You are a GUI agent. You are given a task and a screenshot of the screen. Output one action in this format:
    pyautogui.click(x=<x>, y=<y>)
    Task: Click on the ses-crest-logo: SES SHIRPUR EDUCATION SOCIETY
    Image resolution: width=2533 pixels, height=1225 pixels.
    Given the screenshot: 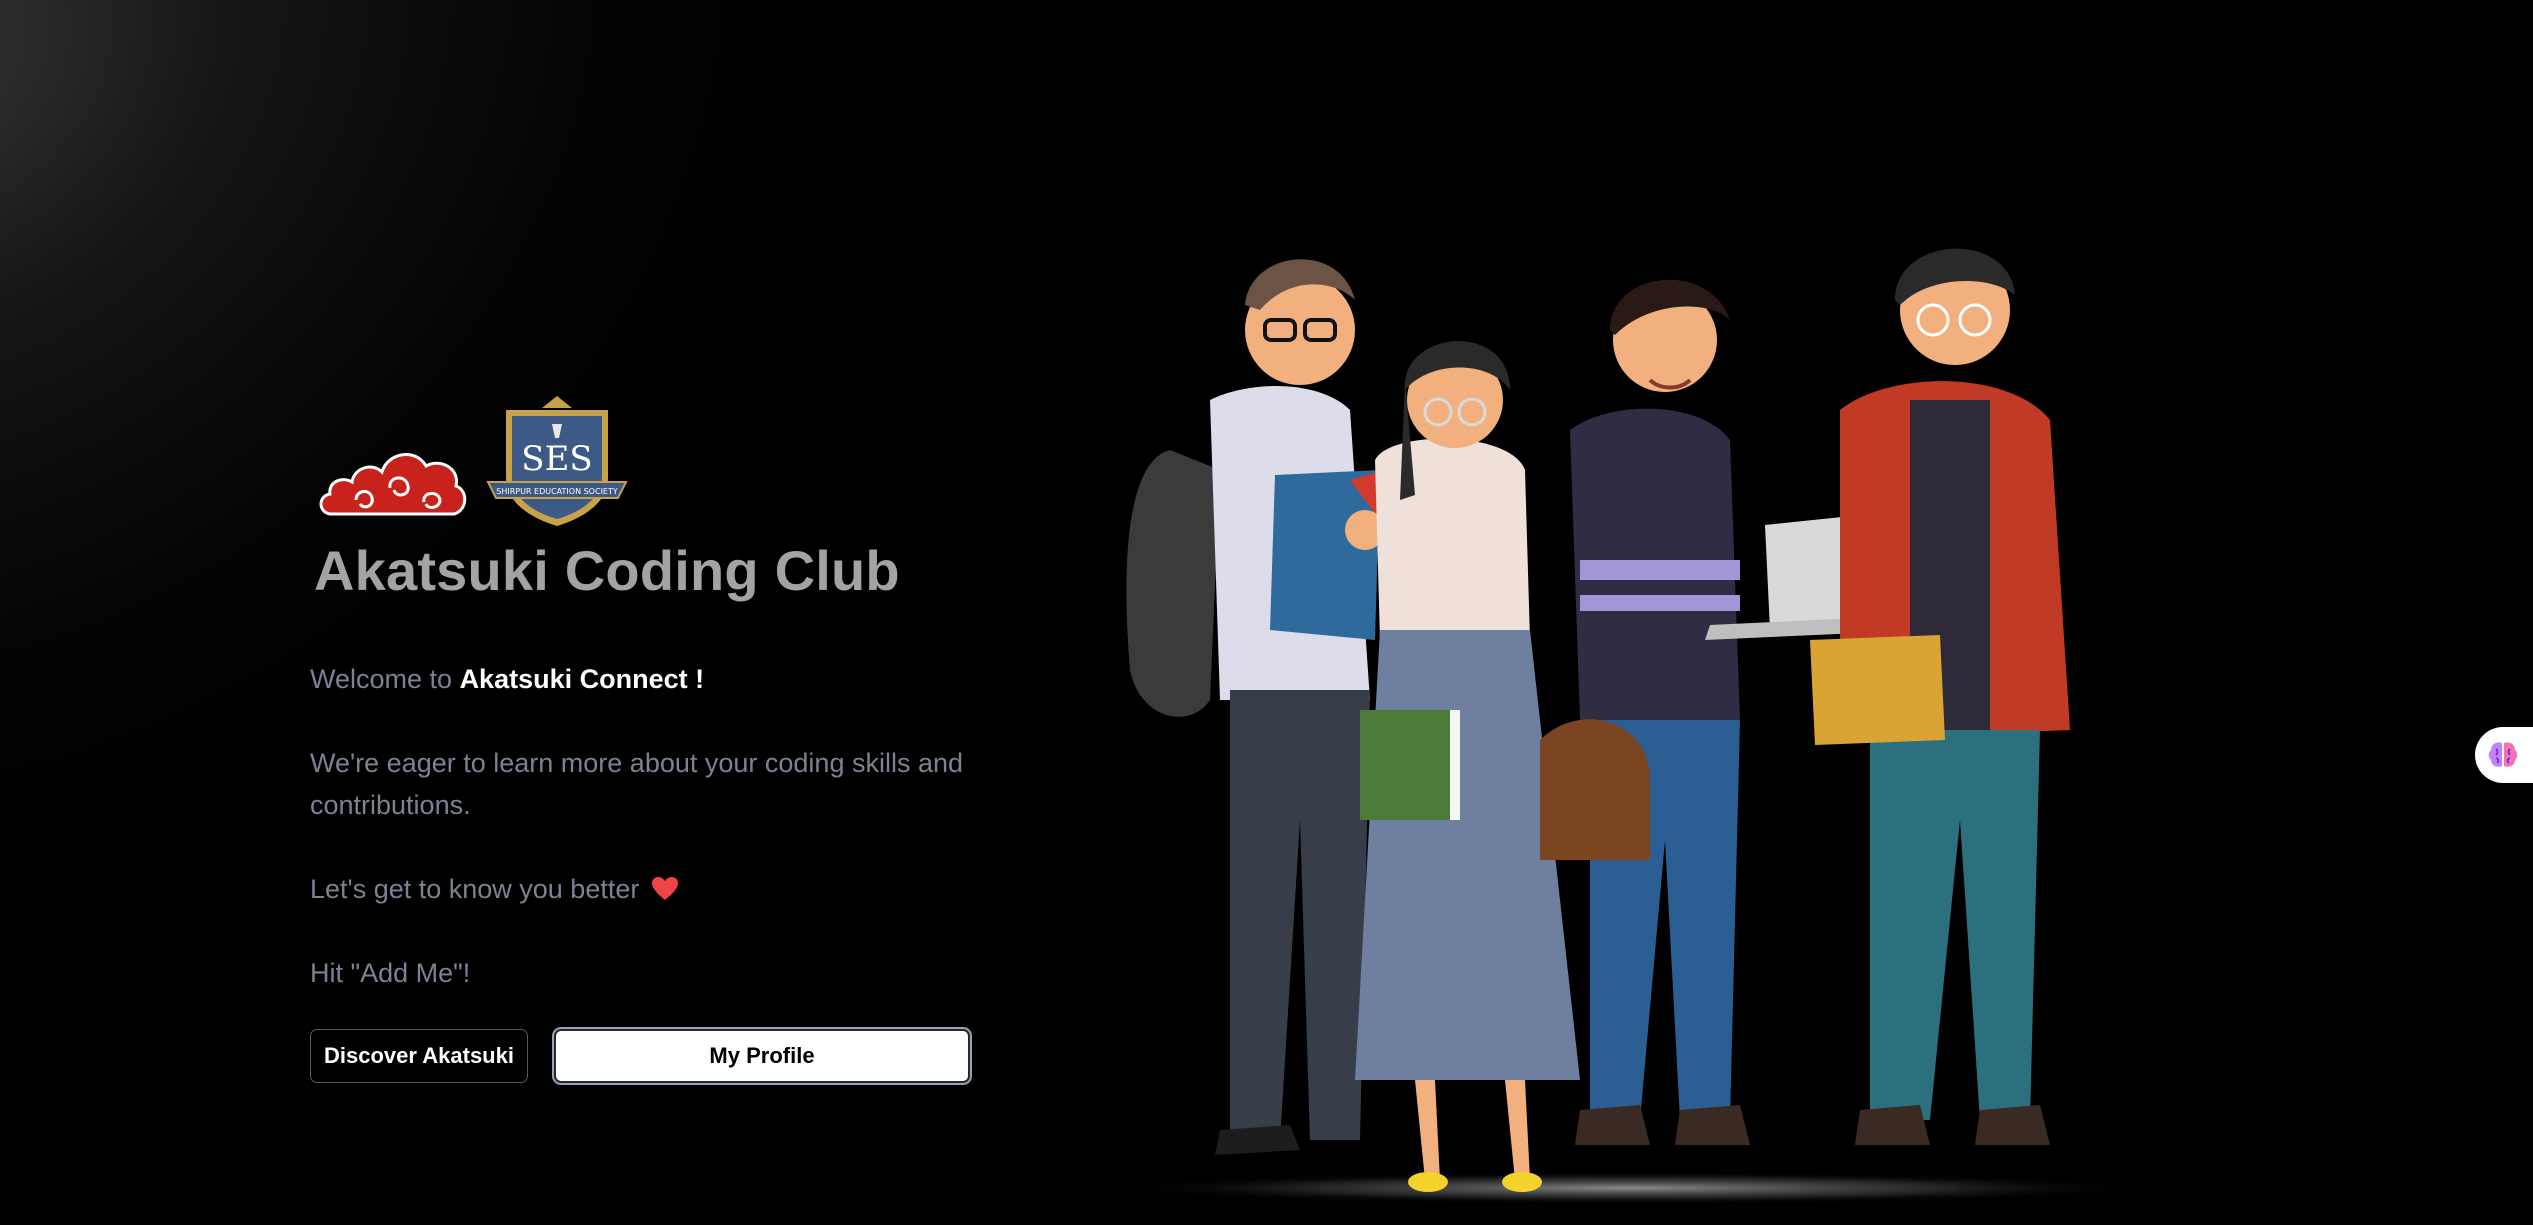 What is the action you would take?
    pyautogui.click(x=557, y=461)
    